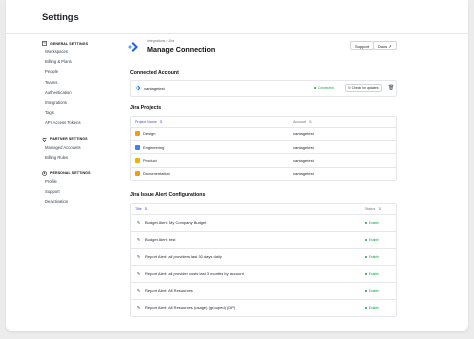 The width and height of the screenshot is (474, 339). I want to click on check-for-updates-button: ↻ Check for updates, so click(363, 88).